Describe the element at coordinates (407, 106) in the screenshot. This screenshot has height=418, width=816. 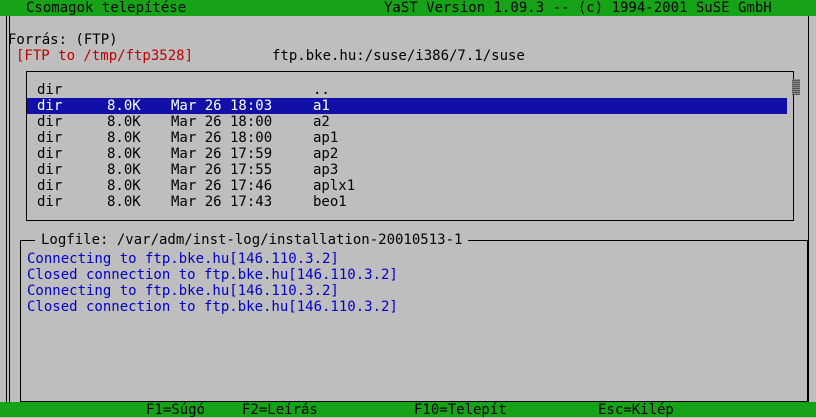
I see `file-list-row: dir 8.0K Mar 26 18:03 a1` at that location.